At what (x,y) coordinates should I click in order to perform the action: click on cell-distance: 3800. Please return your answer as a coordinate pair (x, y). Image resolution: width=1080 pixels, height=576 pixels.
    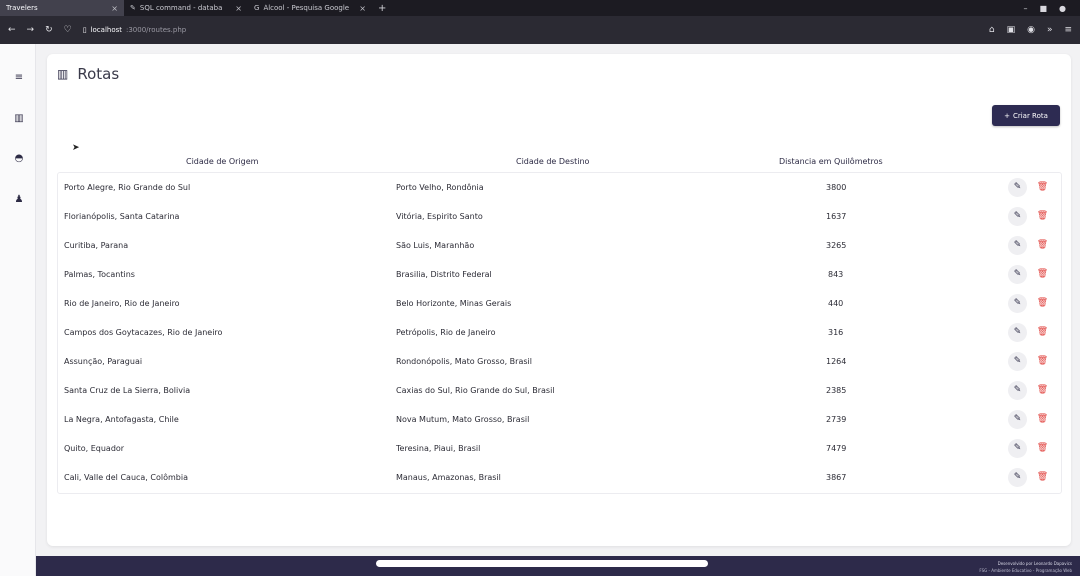
    Looking at the image, I should click on (836, 187).